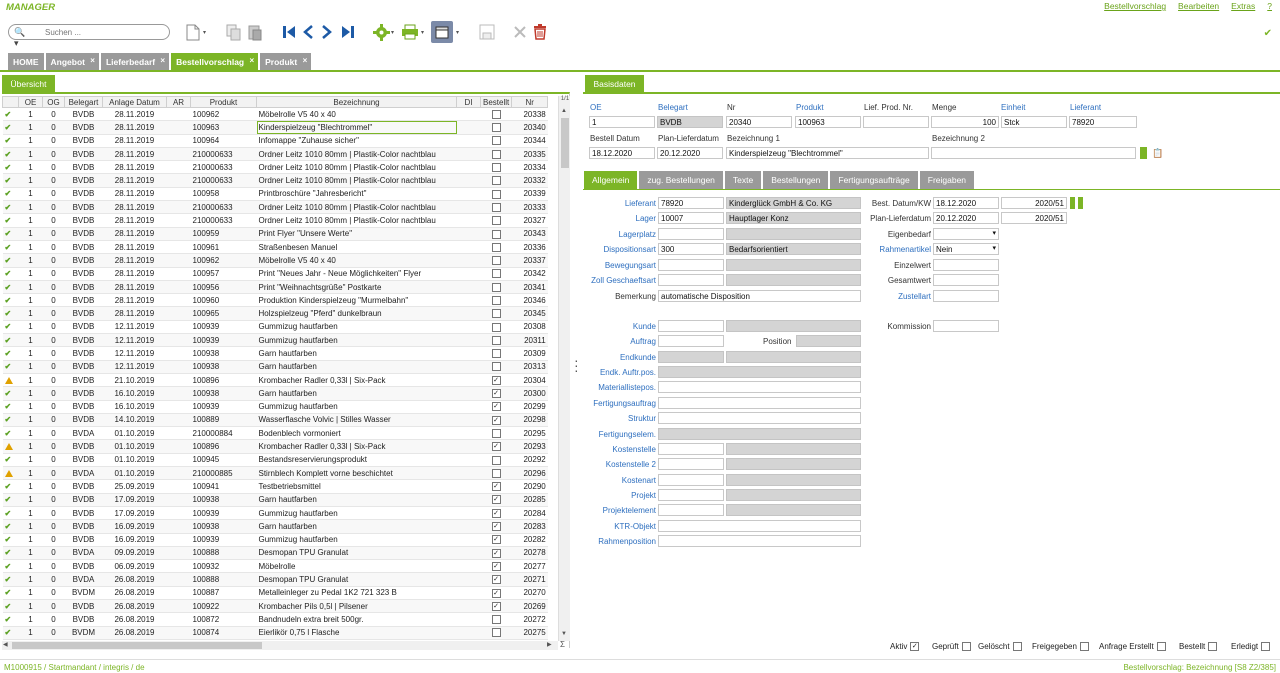 The height and width of the screenshot is (673, 1280). What do you see at coordinates (135, 61) in the screenshot?
I see `tab-lieferbedarf: Lieferbedarf ×` at bounding box center [135, 61].